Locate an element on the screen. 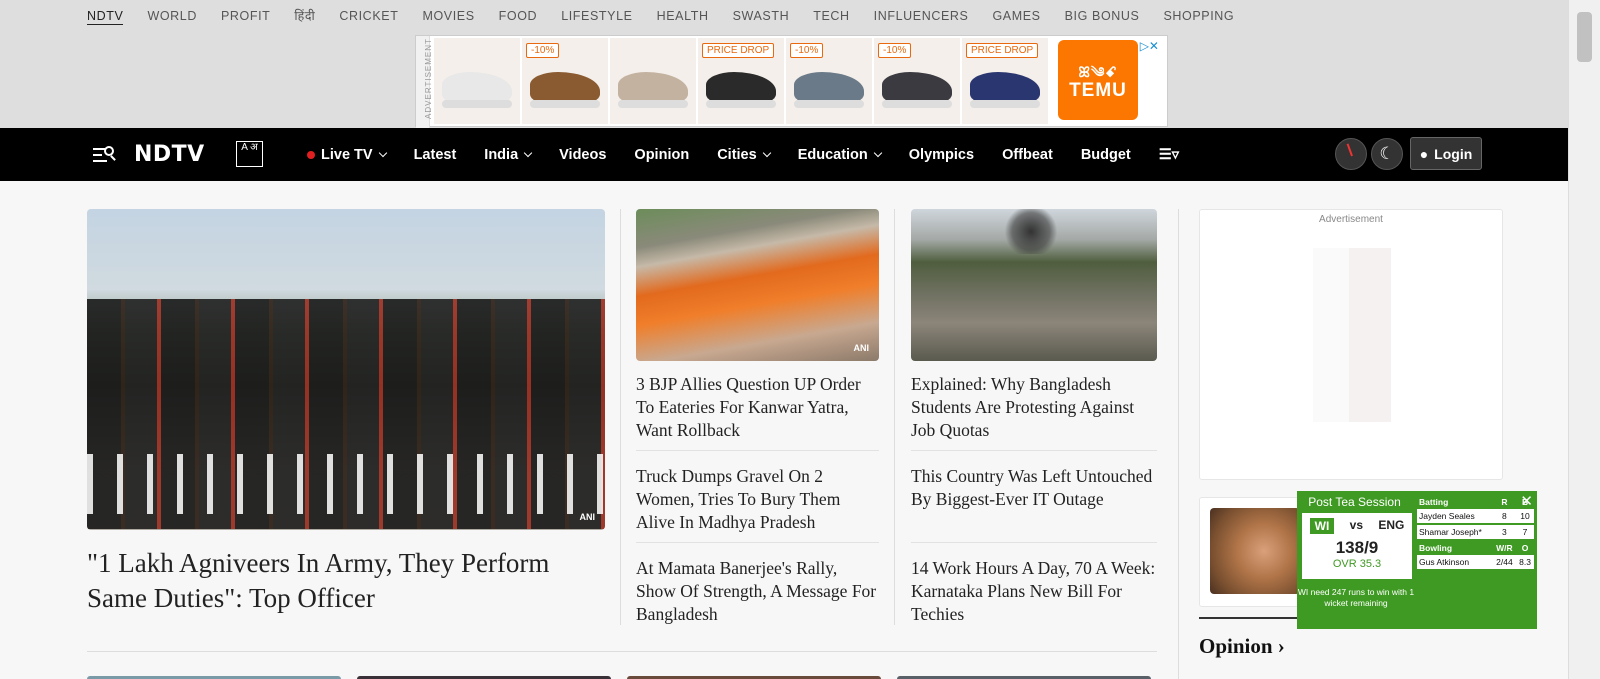  top-nav-ndtv: NDTV is located at coordinates (105, 16).